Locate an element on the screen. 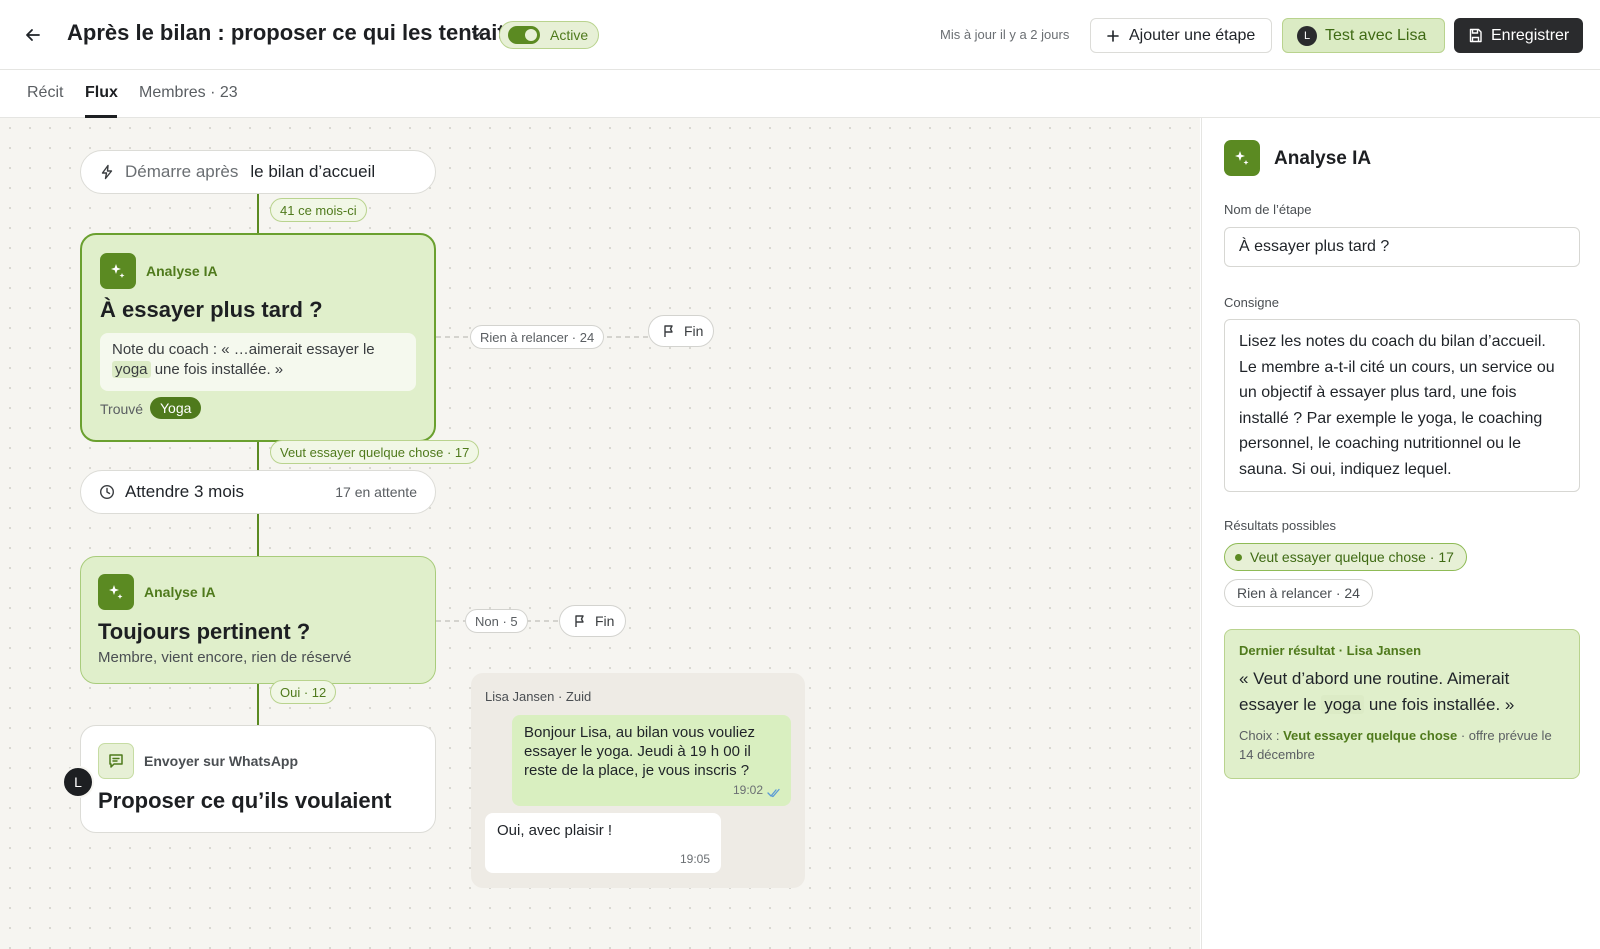  note-suffix: une fois installée. » is located at coordinates (219, 369).